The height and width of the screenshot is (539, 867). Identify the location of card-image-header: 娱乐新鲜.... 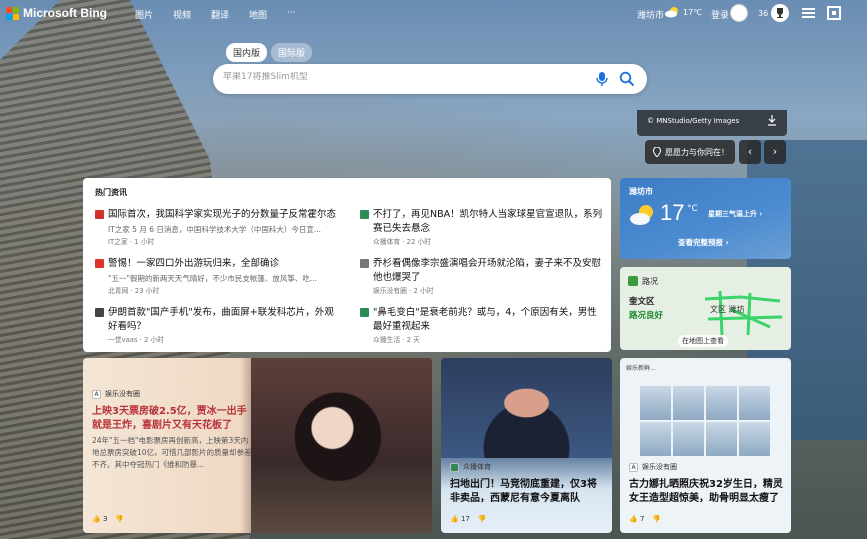
(641, 368).